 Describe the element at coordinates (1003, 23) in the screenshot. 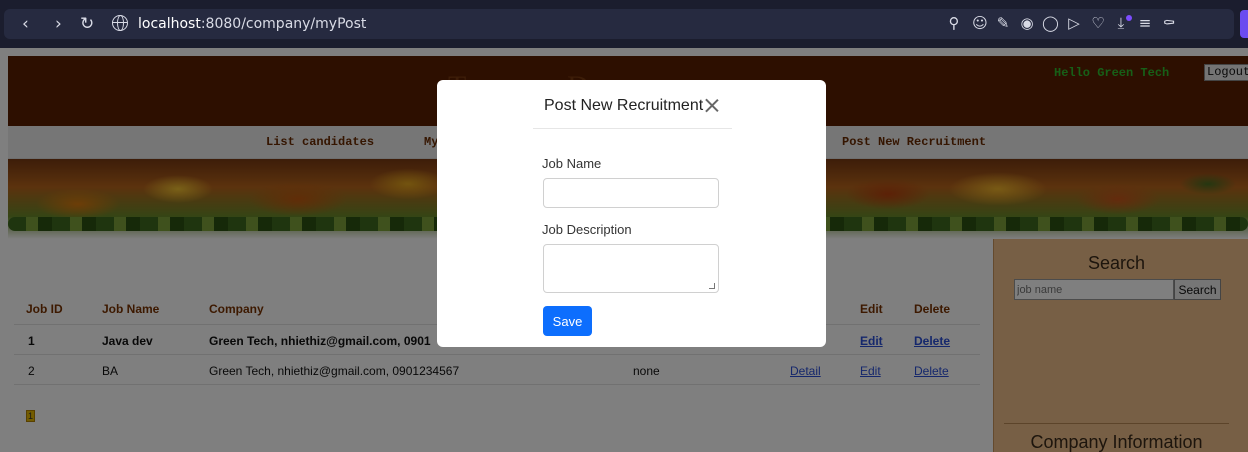

I see `edit-icon: ✎` at that location.